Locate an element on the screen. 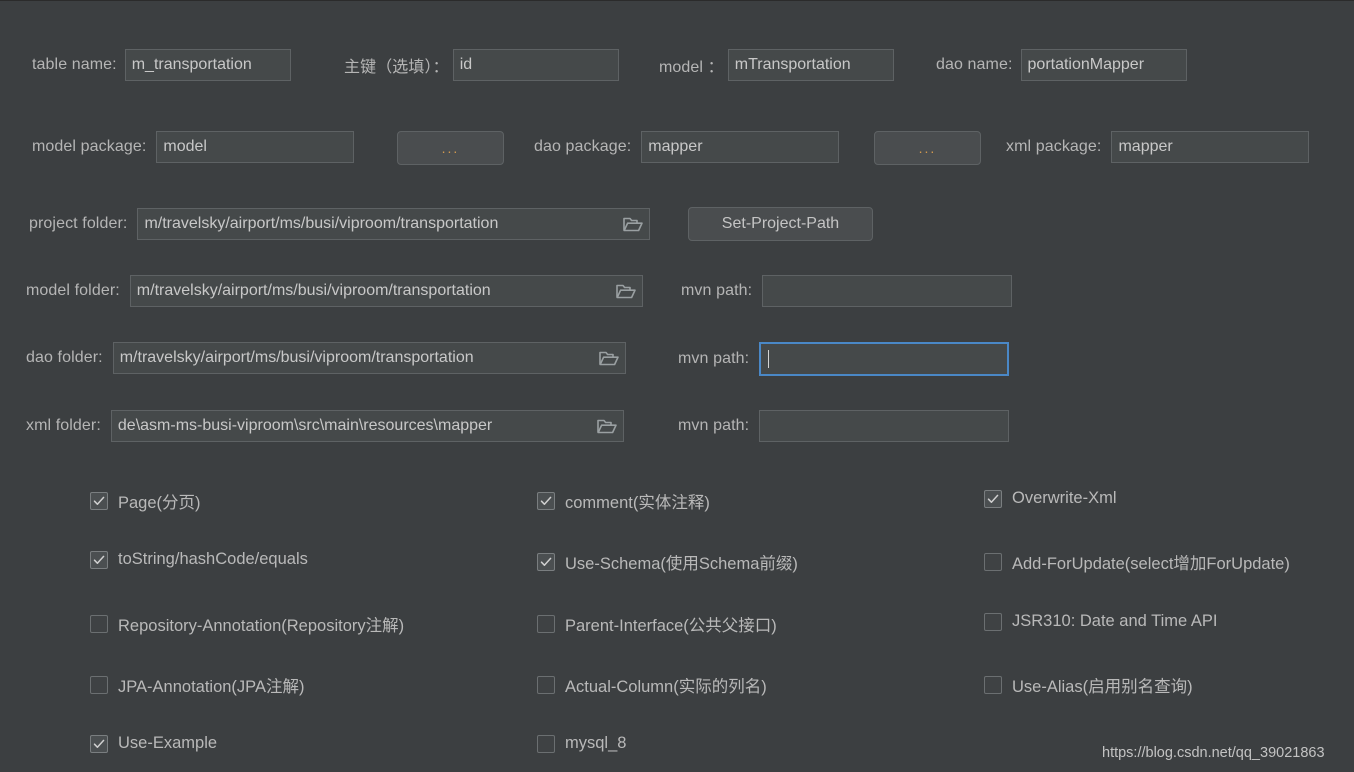 This screenshot has width=1354, height=772. dao-mvn-path-input is located at coordinates (884, 359).